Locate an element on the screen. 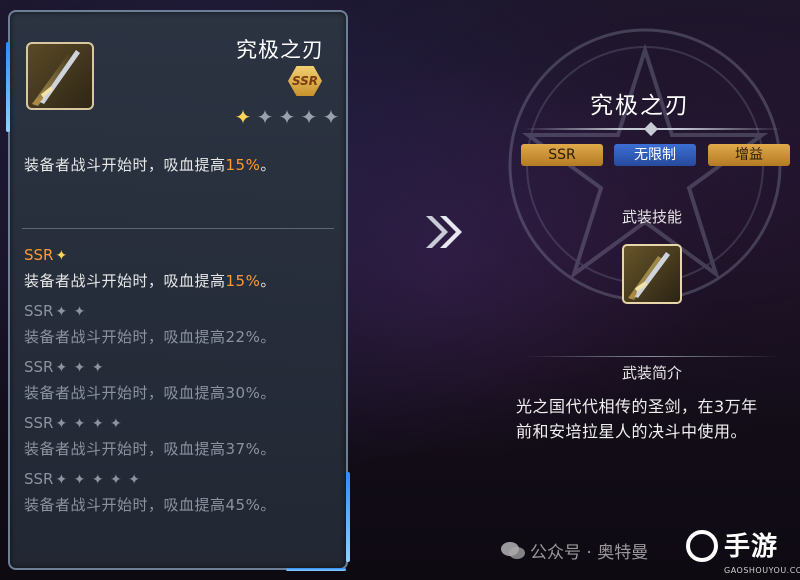  brand-logo-icon is located at coordinates (702, 546).